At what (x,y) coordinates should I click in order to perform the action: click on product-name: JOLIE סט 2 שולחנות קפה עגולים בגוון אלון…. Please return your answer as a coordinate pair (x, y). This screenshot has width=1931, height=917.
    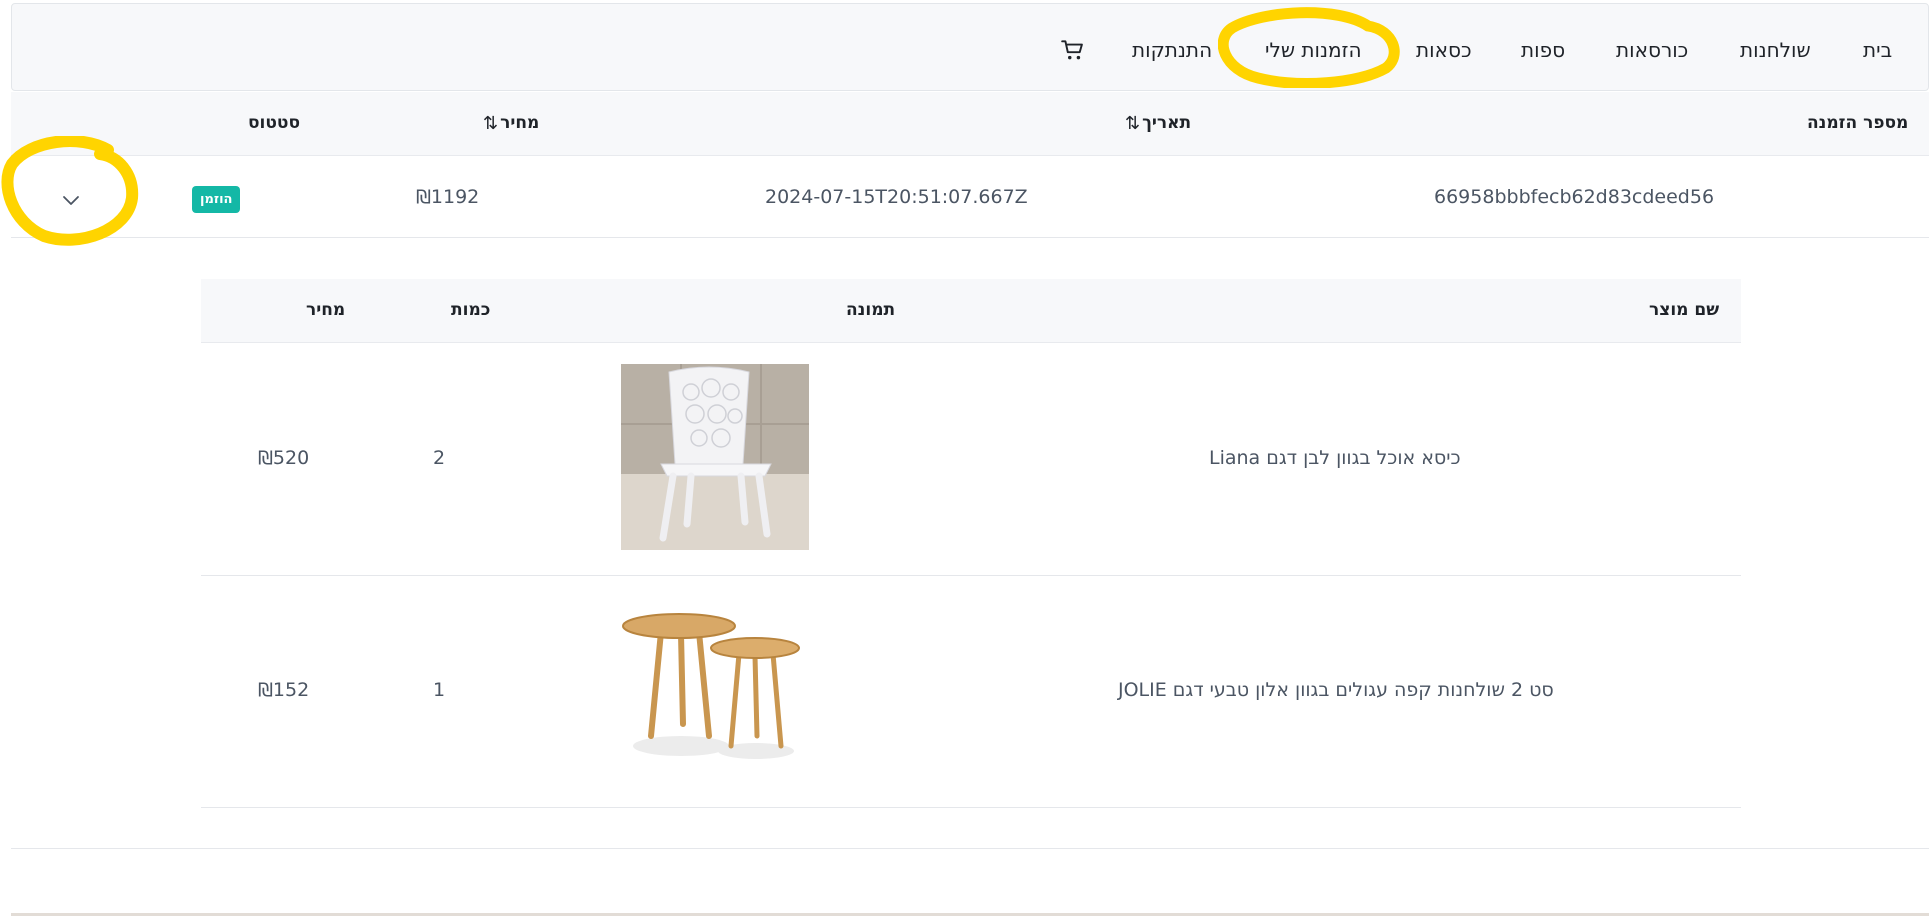
    Looking at the image, I should click on (1336, 690).